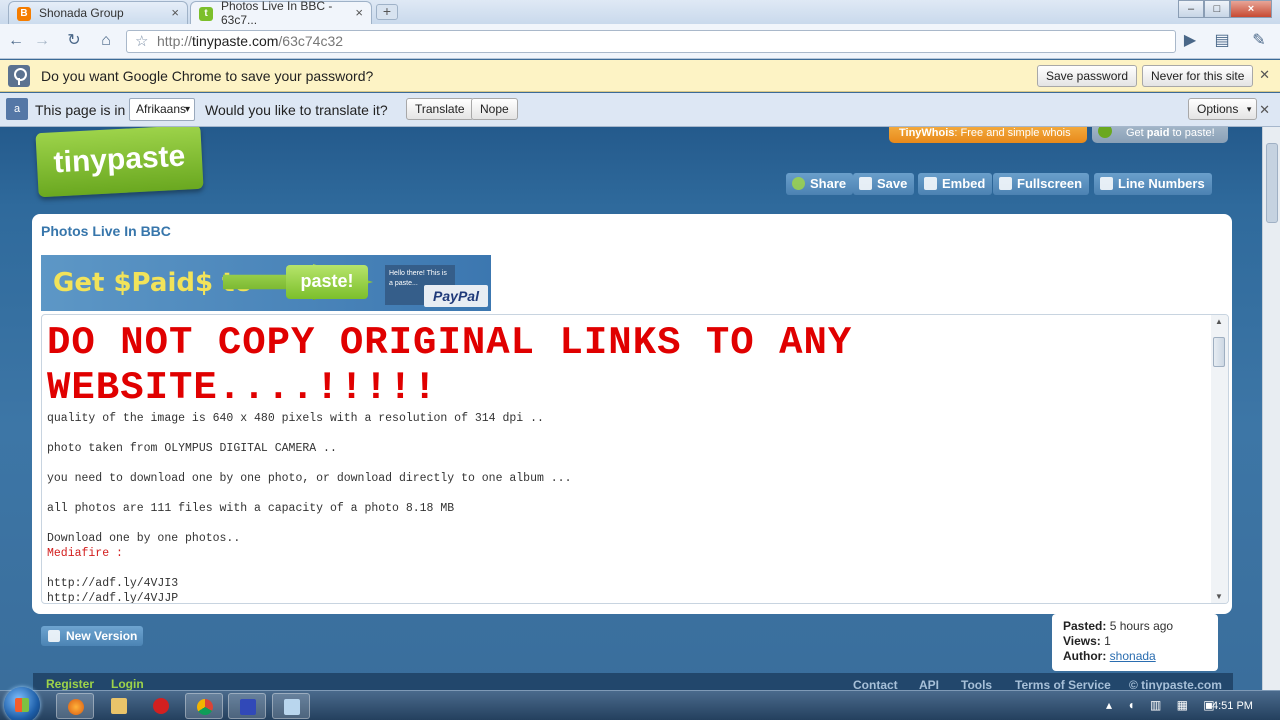 This screenshot has width=1280, height=720. Describe the element at coordinates (1232, 706) in the screenshot. I see `taskbar-clock: 4:51 PM` at that location.